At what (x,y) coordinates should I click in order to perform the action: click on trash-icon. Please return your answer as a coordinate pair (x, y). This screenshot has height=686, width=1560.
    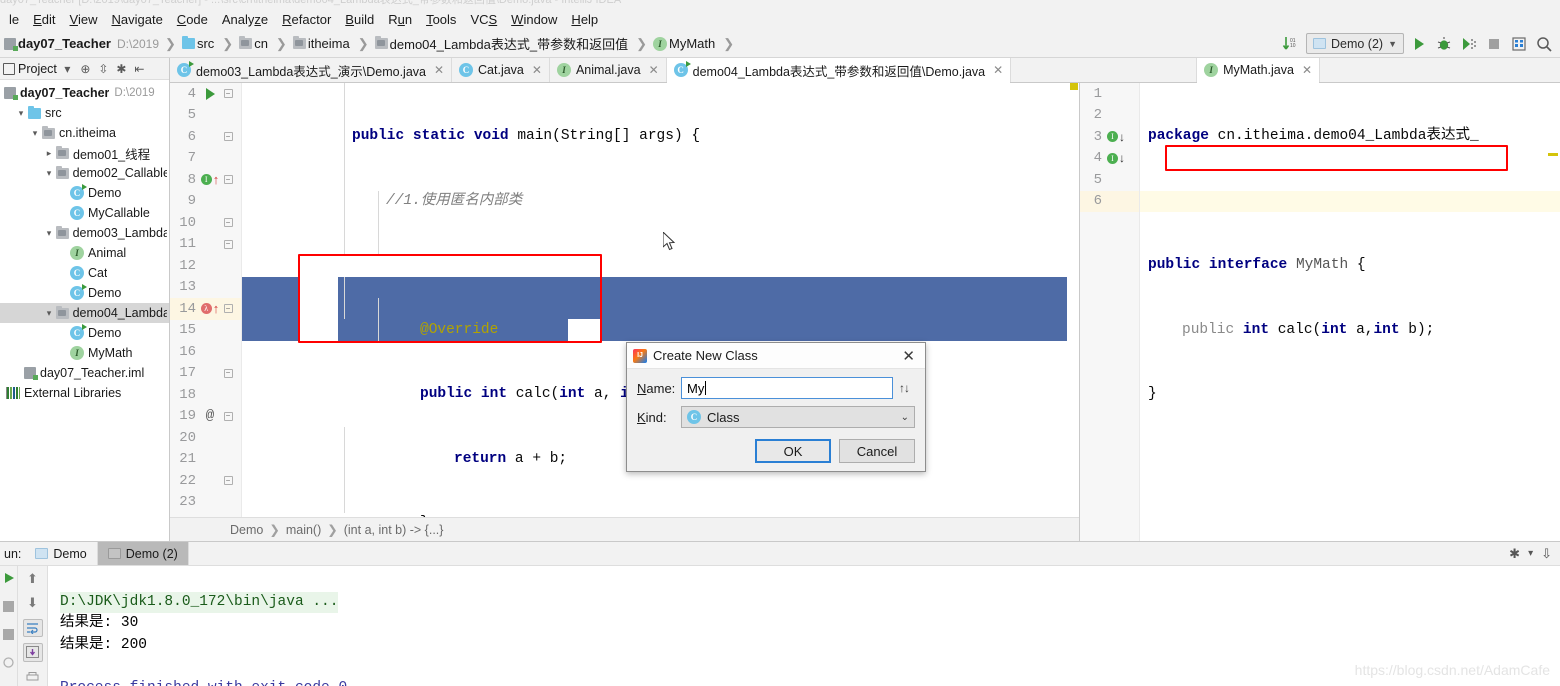
    Looking at the image, I should click on (9, 662).